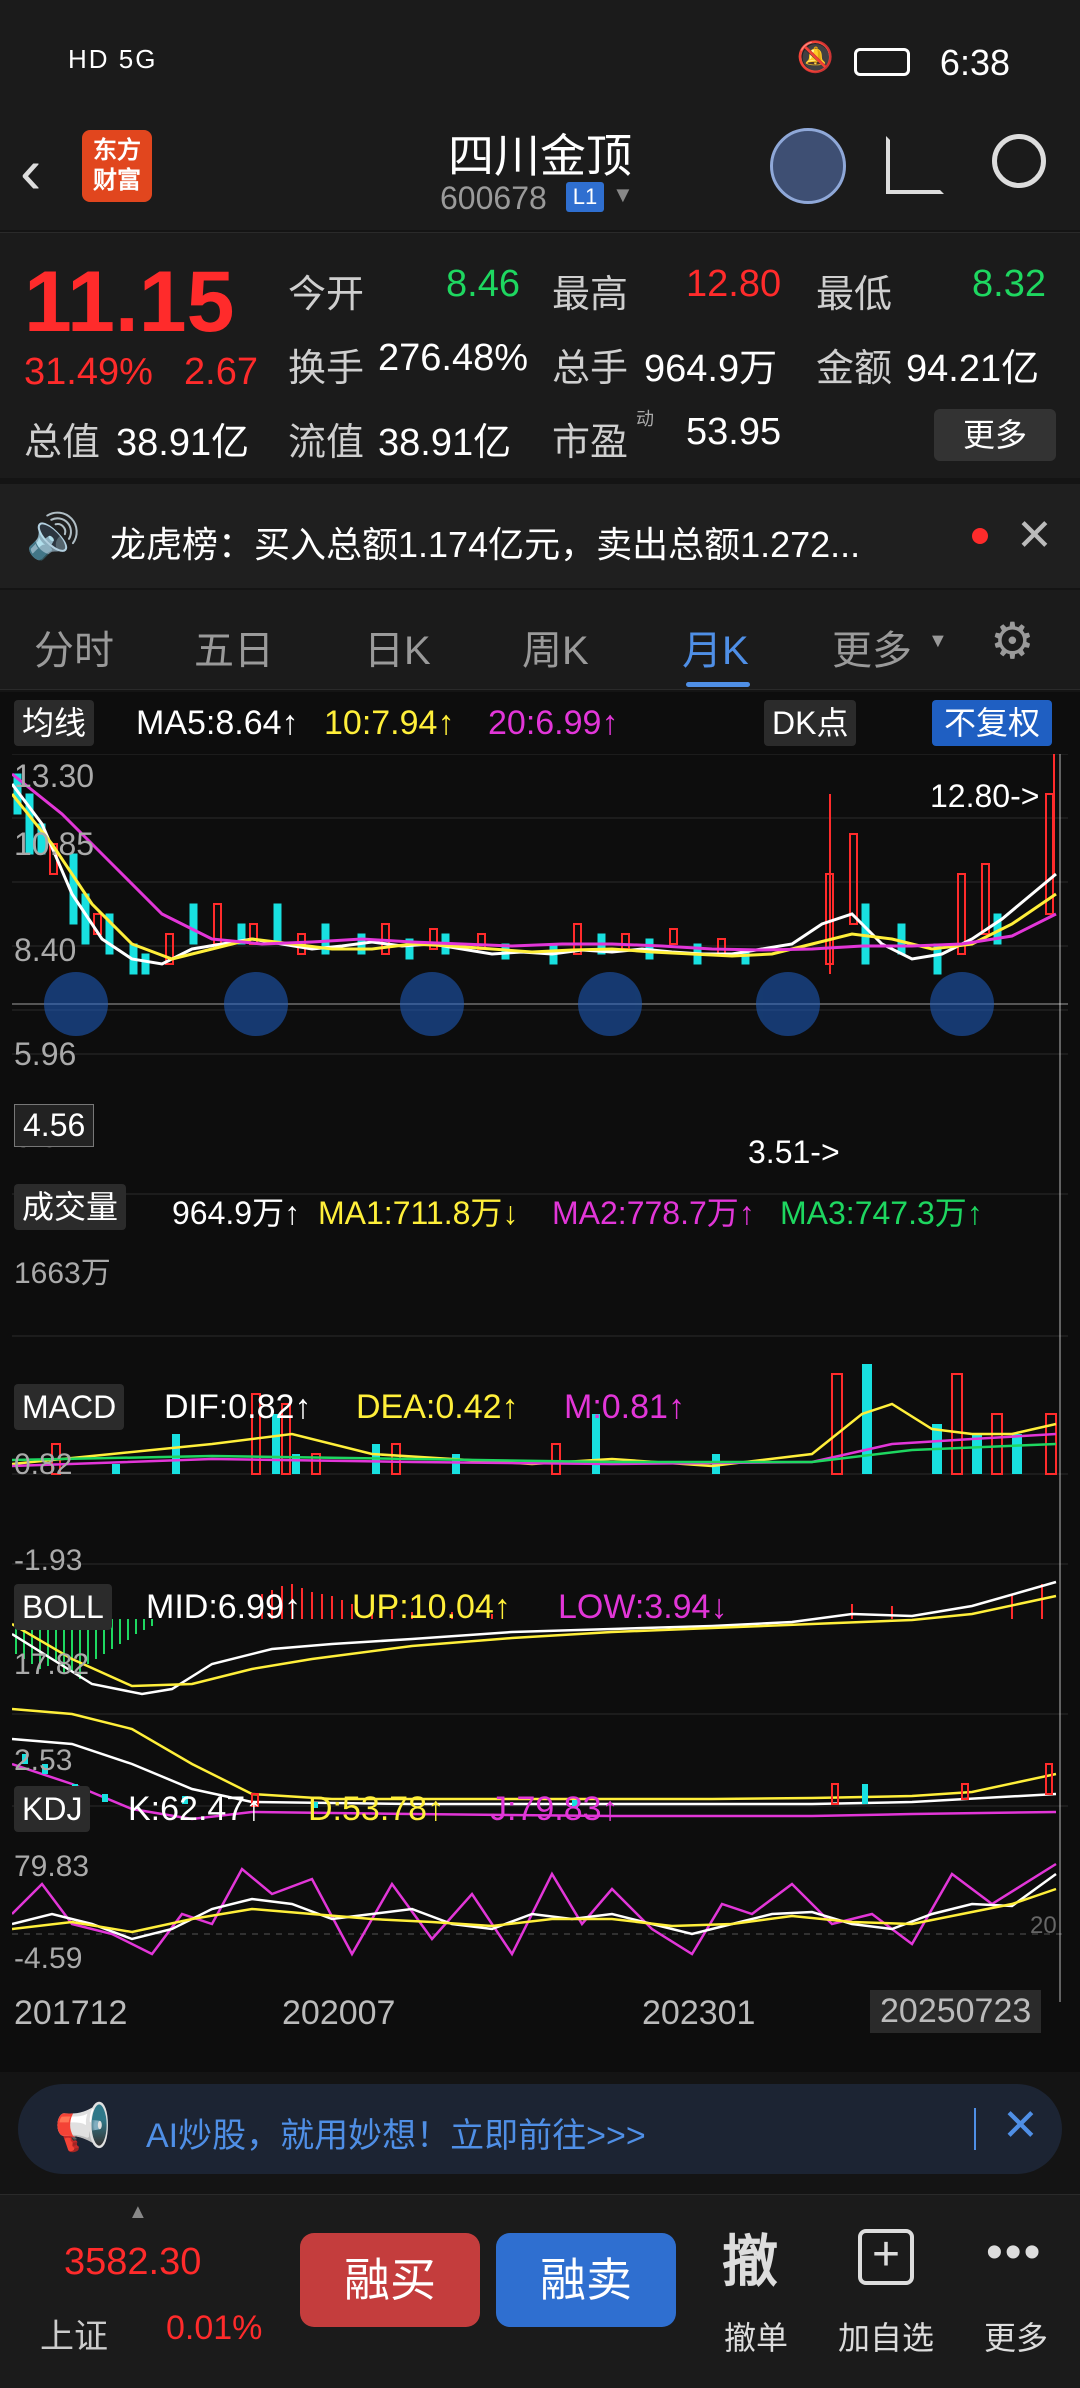 This screenshot has height=2388, width=1080. Describe the element at coordinates (992, 723) in the screenshot. I see `no-adjust-button: 不复权` at that location.